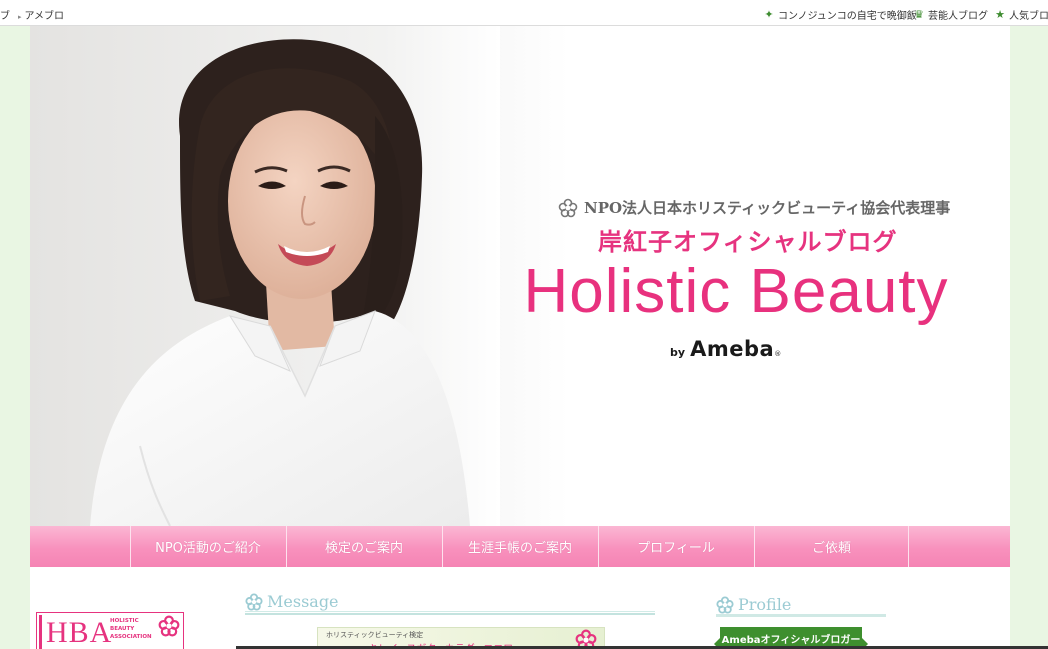 The width and height of the screenshot is (1048, 649). I want to click on hba-logo-small-line2: BEAUTY, so click(122, 629).